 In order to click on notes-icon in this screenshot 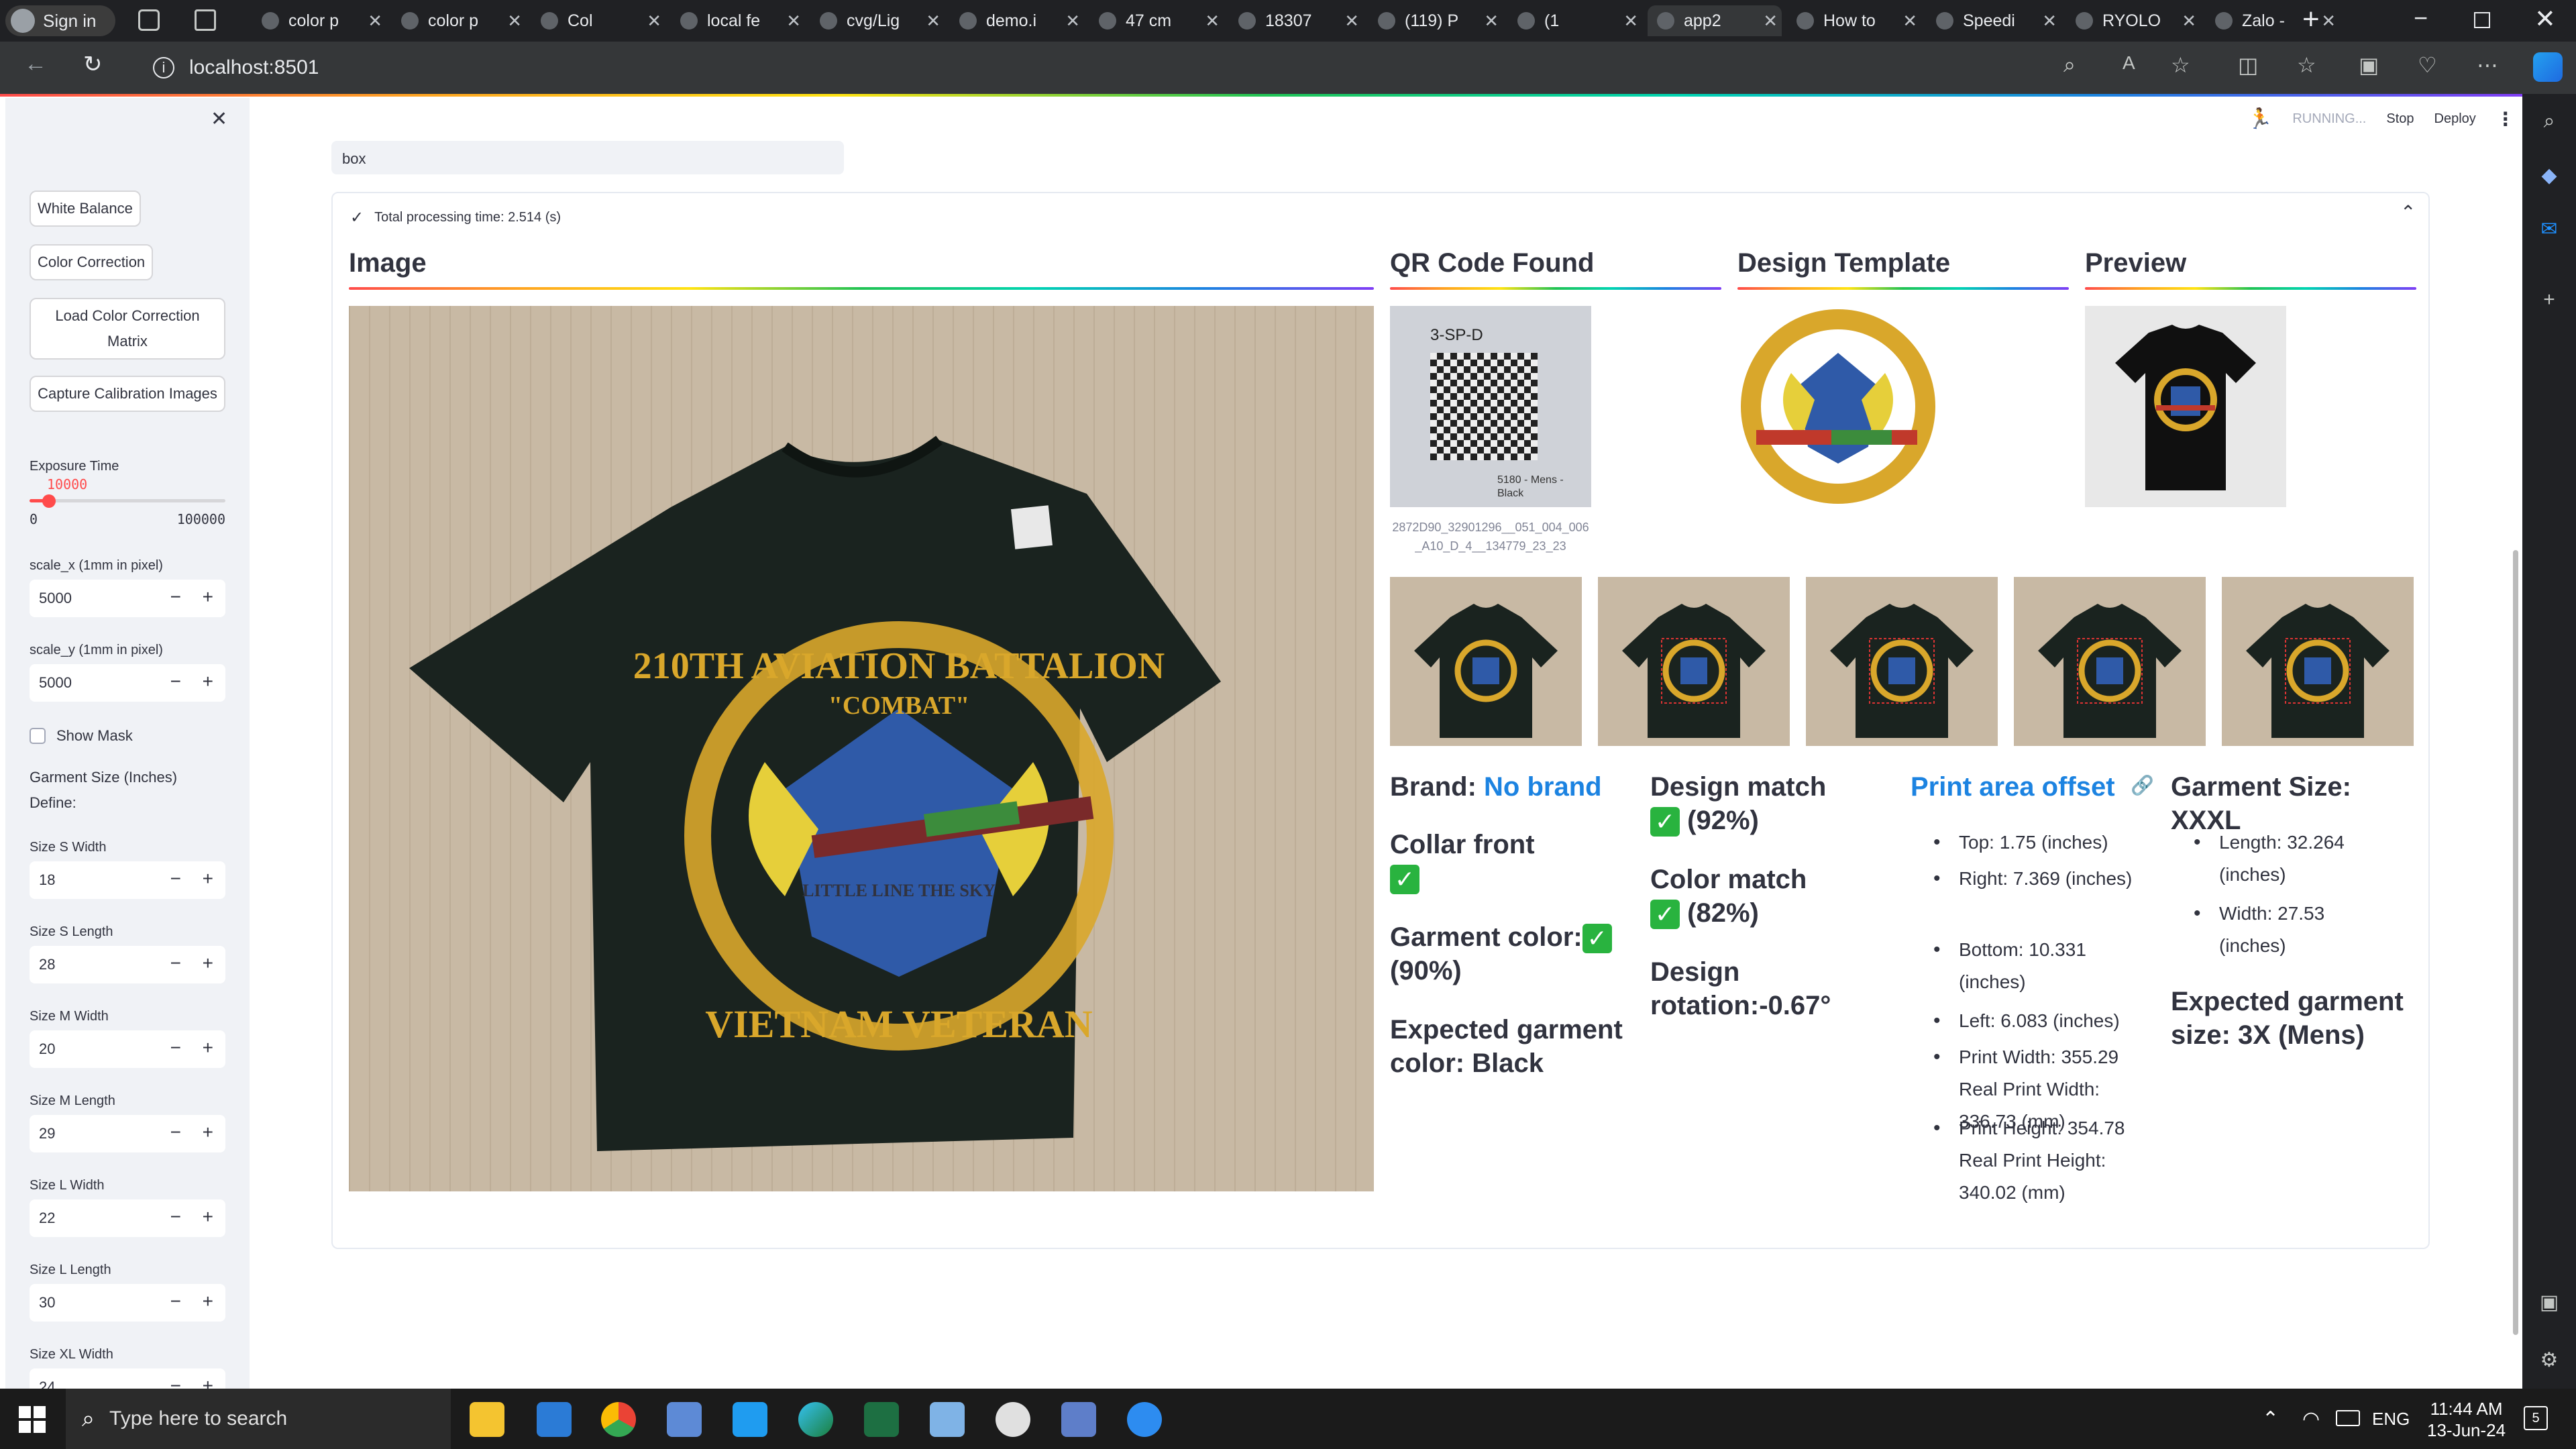, I will do `click(947, 1419)`.